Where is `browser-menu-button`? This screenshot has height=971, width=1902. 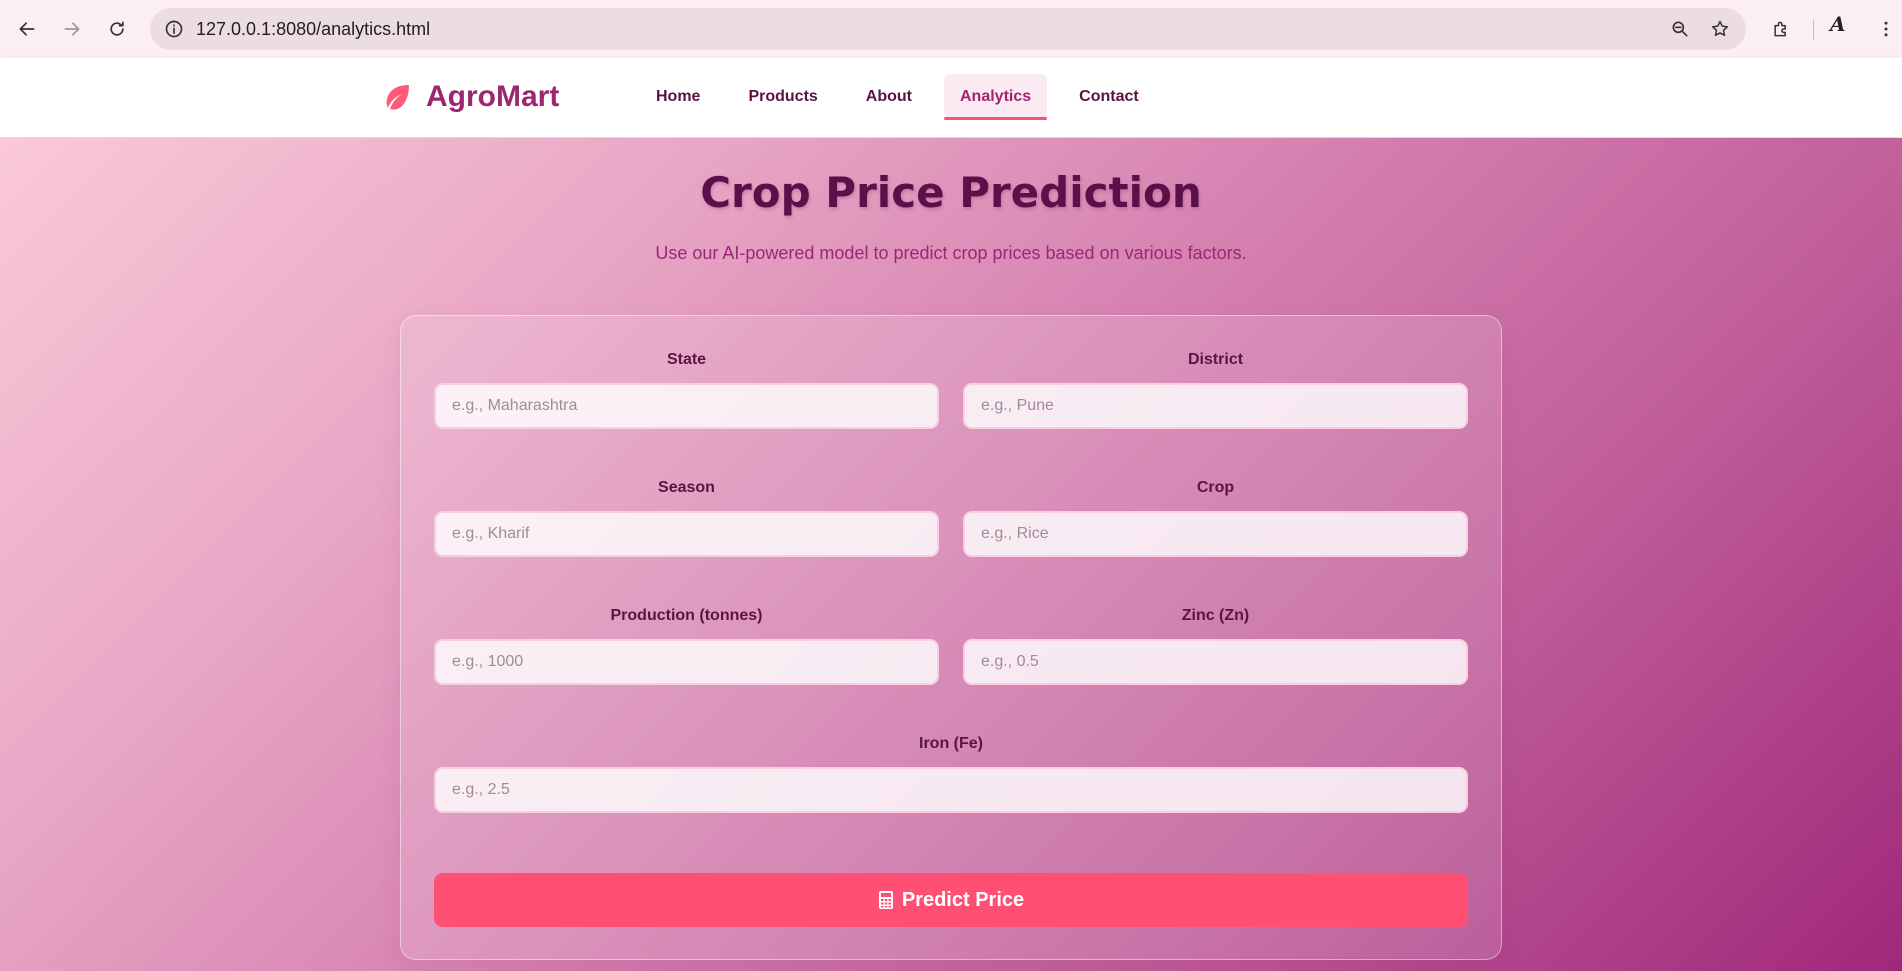
browser-menu-button is located at coordinates (1886, 29).